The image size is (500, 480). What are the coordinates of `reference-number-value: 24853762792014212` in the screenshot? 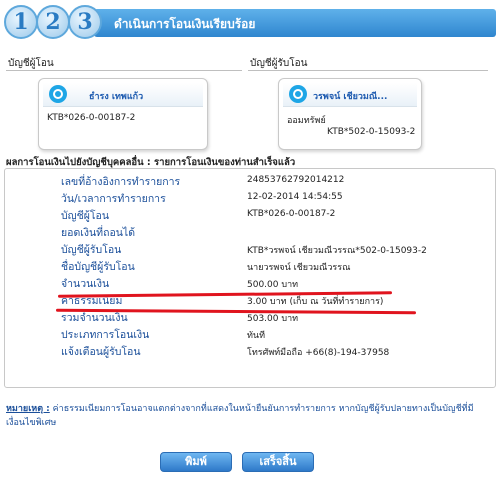 It's located at (296, 180).